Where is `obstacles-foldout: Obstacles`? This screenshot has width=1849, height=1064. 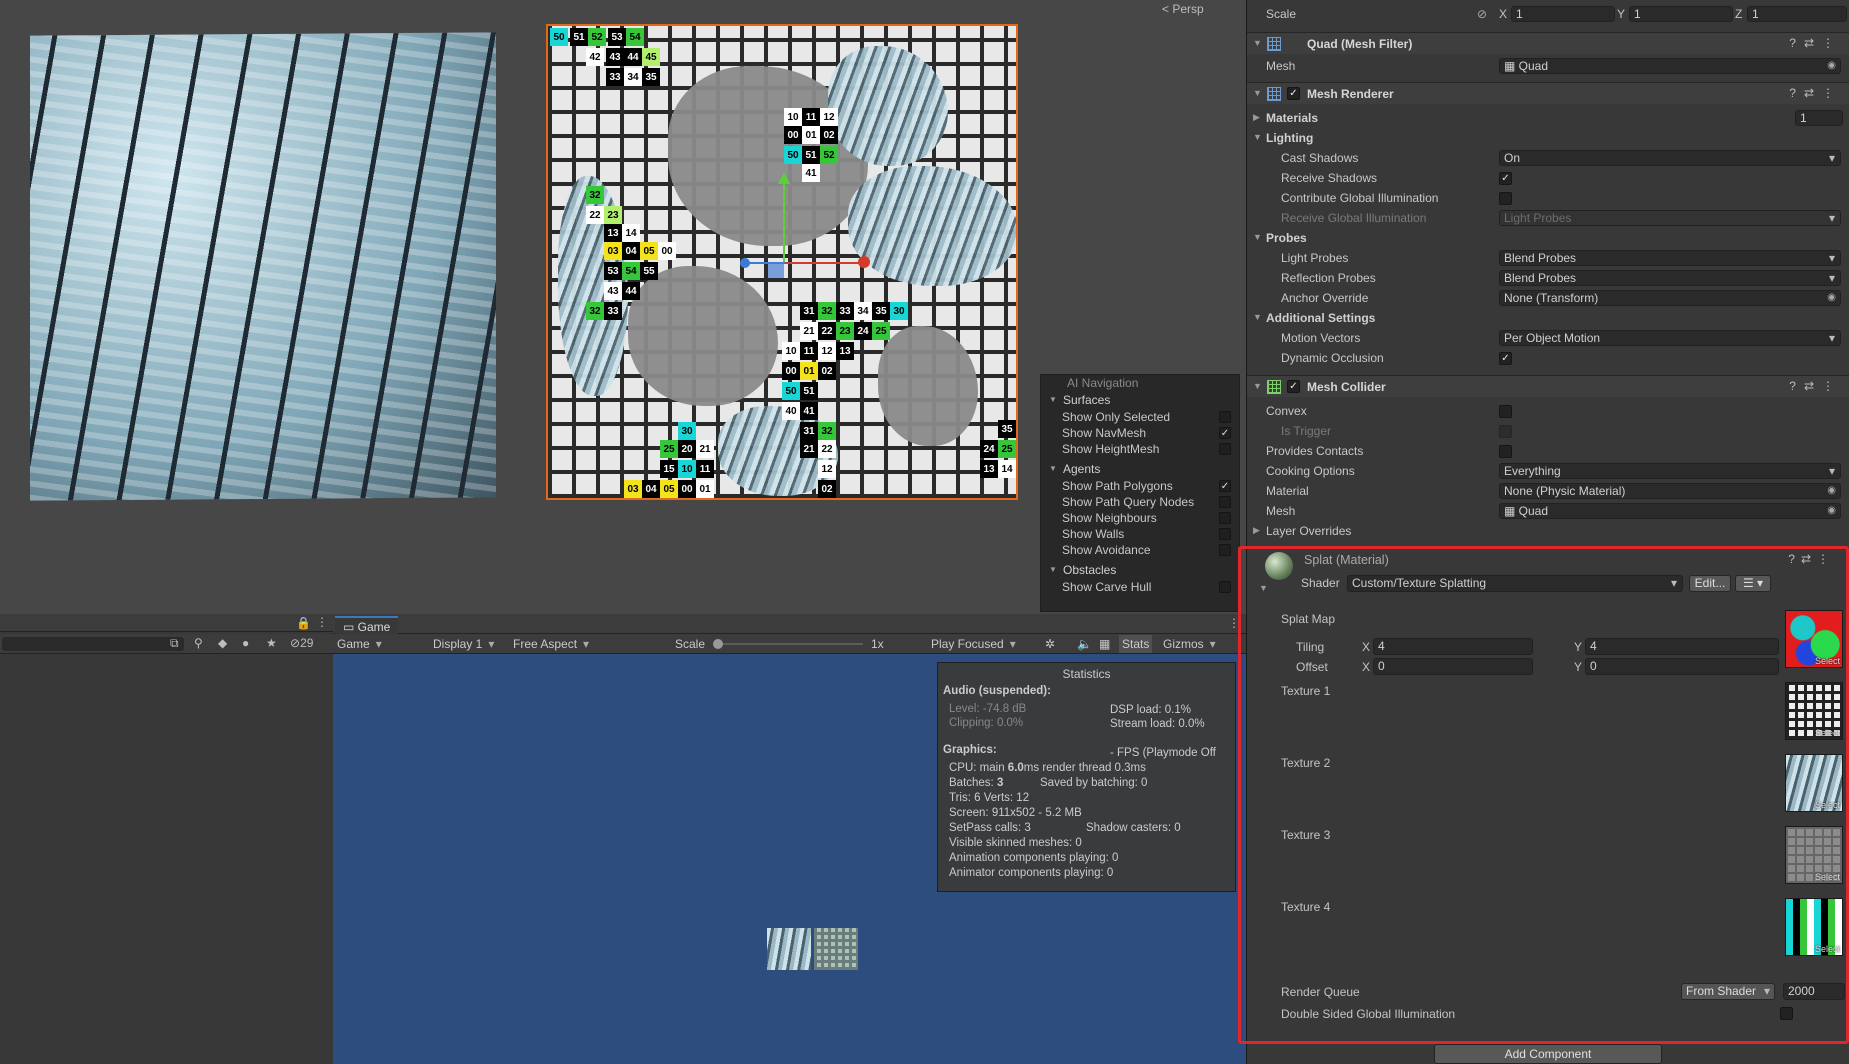 obstacles-foldout: Obstacles is located at coordinates (1140, 570).